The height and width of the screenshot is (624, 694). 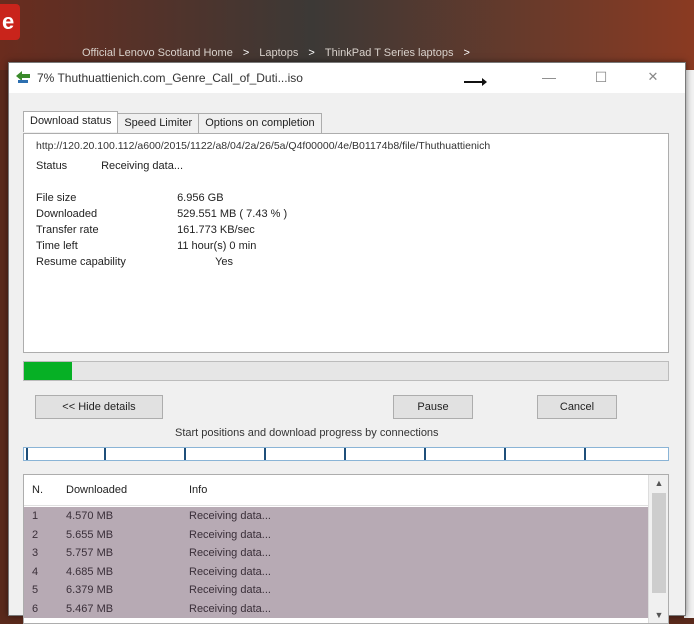 I want to click on info-row-downloaded: Downloaded 529.551 MB ( 7.43 % ), so click(x=161, y=216).